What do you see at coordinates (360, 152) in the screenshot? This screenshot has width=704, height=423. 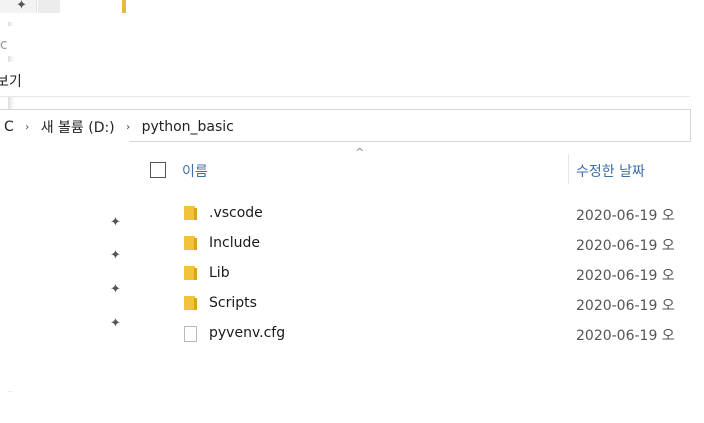 I see `sort-ascending-icon: ^` at bounding box center [360, 152].